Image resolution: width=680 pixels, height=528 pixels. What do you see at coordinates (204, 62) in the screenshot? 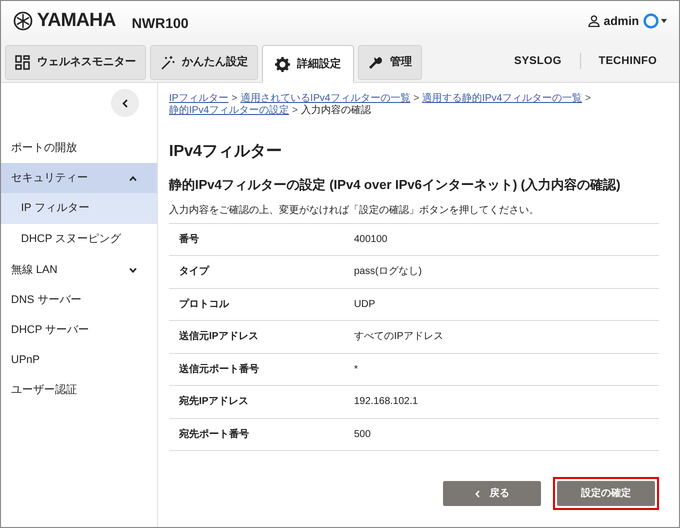
I see `tab: かんたん設定` at bounding box center [204, 62].